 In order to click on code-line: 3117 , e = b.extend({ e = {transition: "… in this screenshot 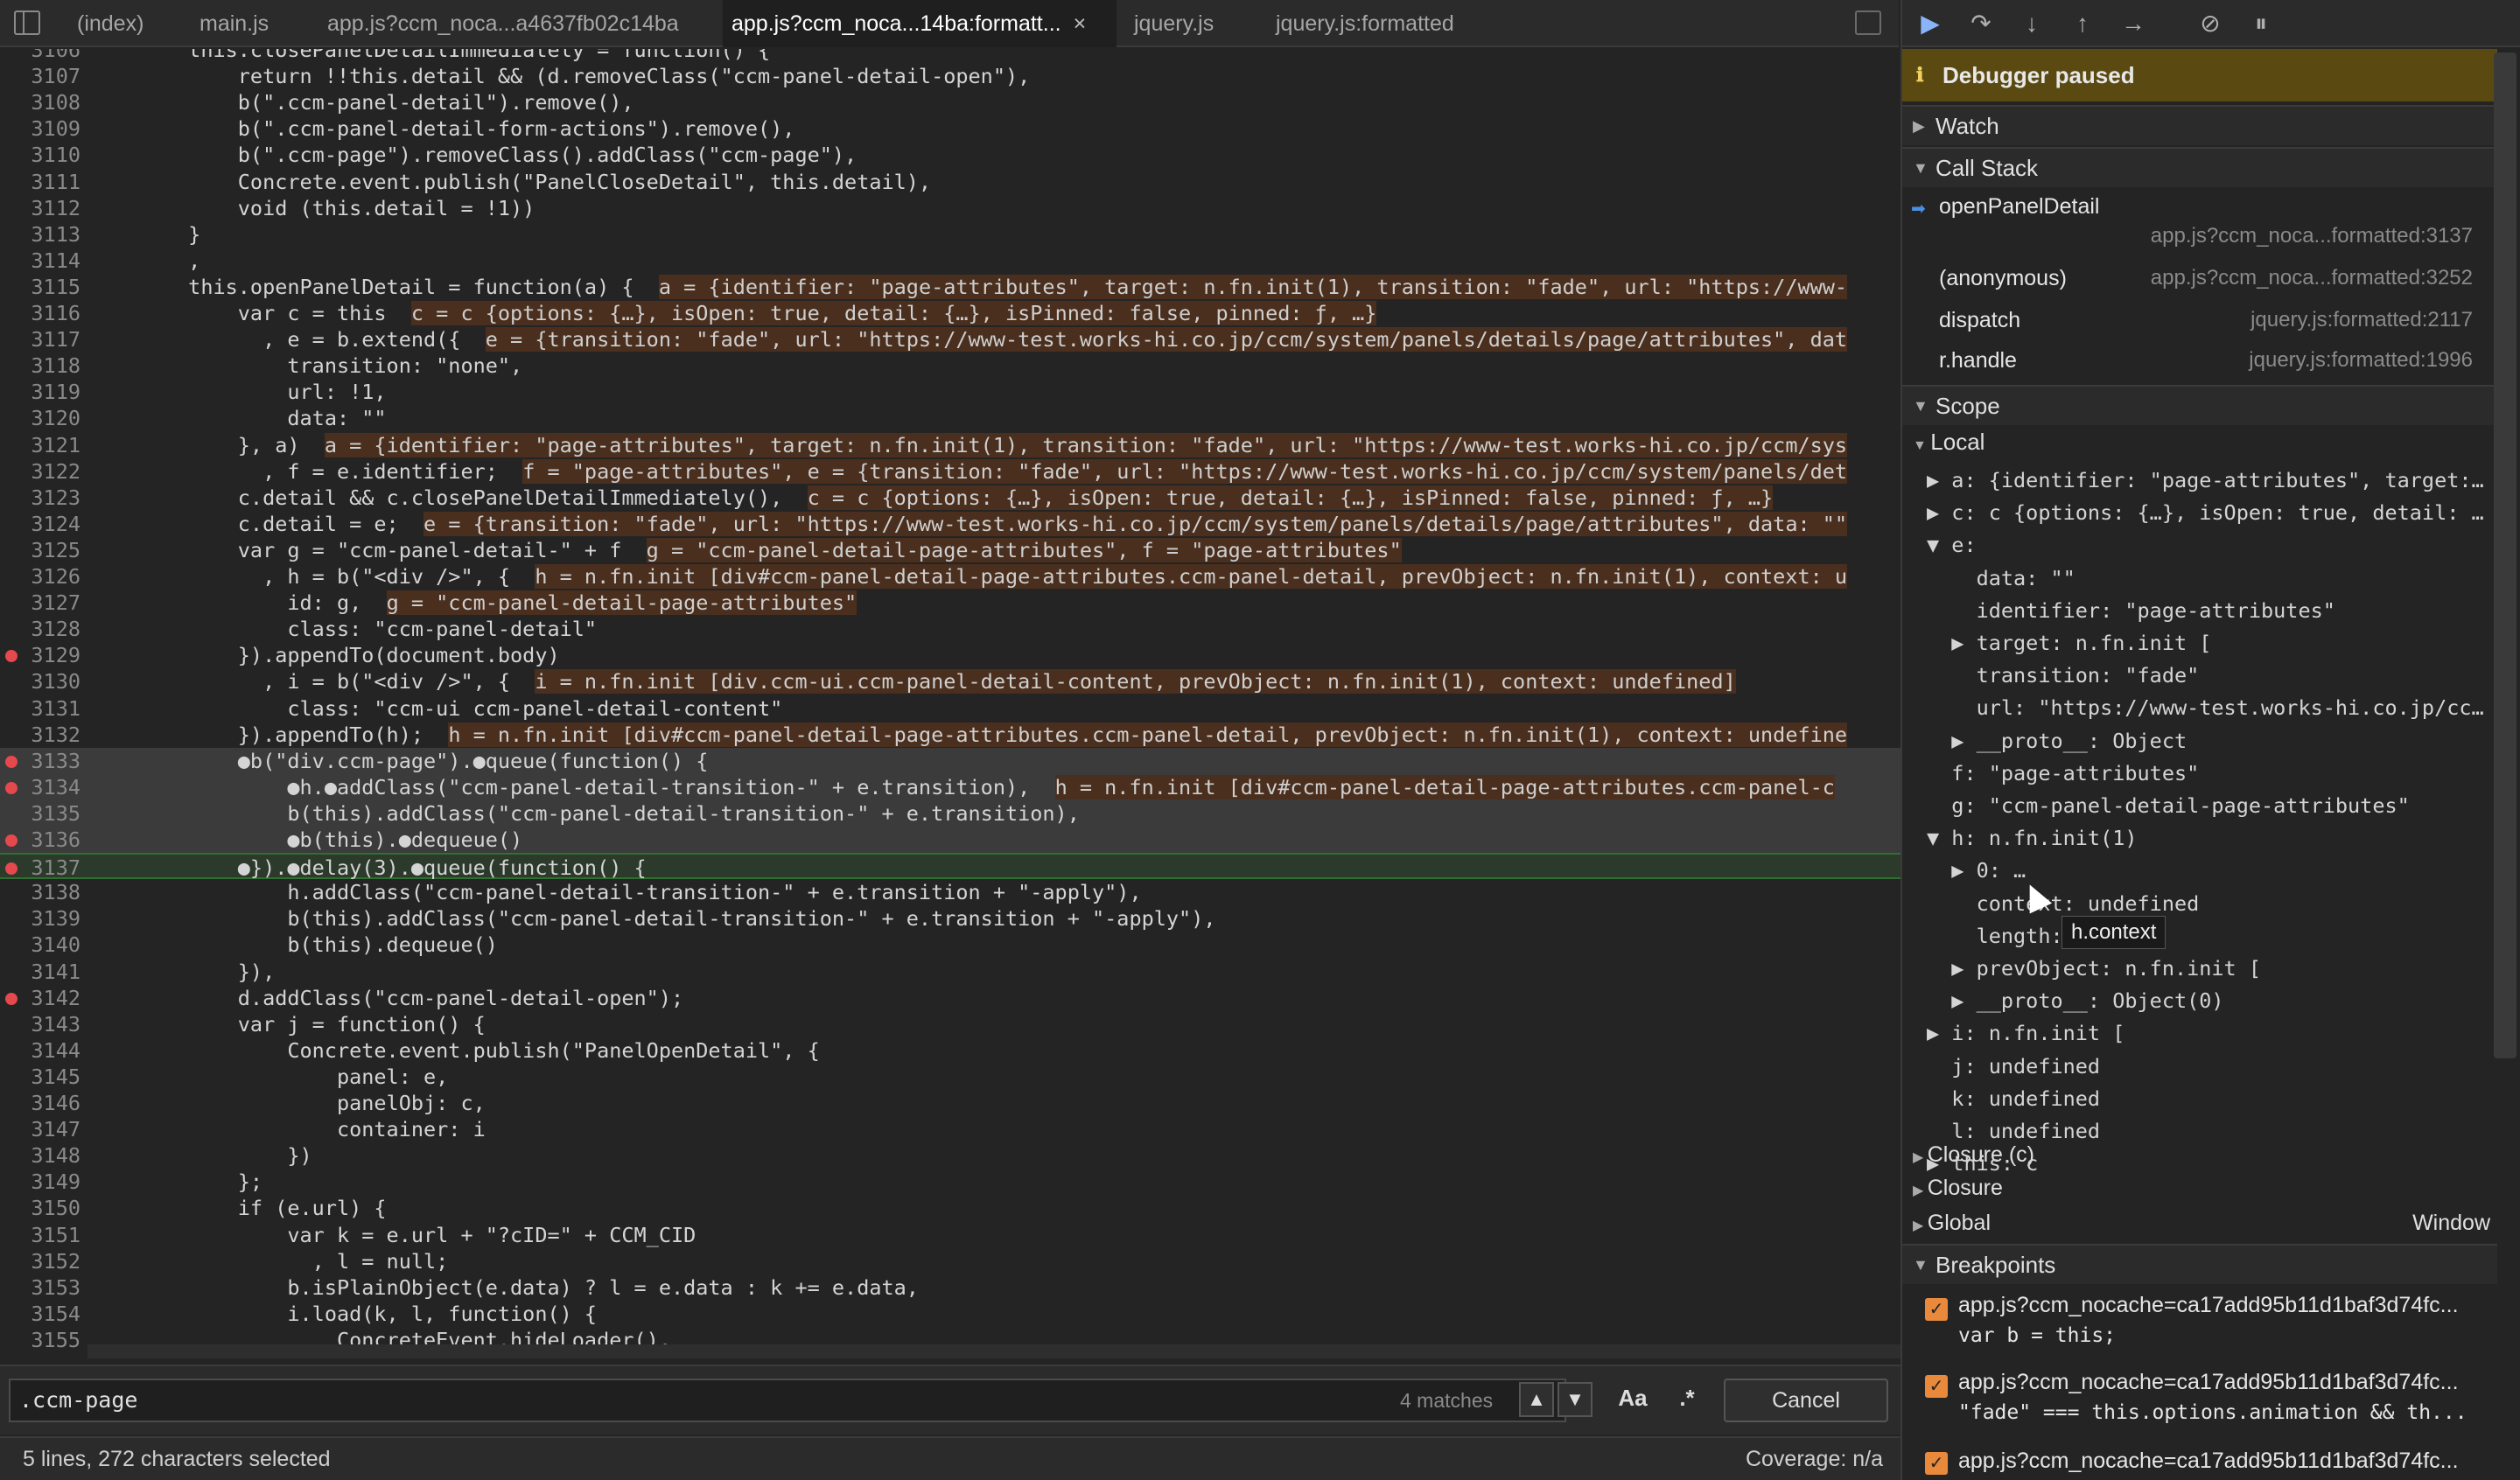, I will do `click(950, 340)`.